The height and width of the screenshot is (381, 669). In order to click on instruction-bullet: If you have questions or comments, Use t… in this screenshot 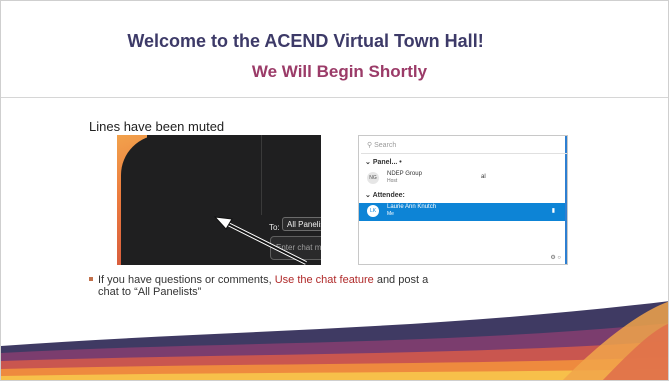, I will do `click(319, 286)`.